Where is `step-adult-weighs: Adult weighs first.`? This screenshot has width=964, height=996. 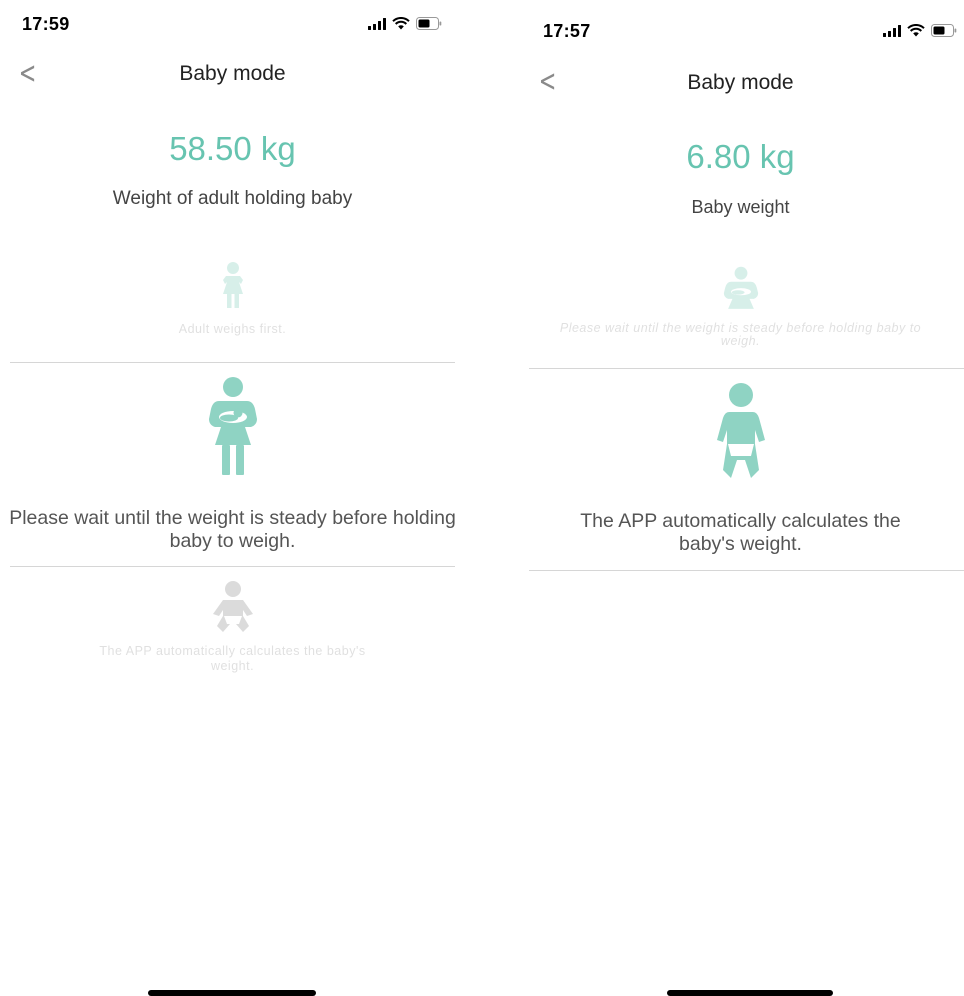
step-adult-weighs: Adult weighs first. is located at coordinates (232, 298).